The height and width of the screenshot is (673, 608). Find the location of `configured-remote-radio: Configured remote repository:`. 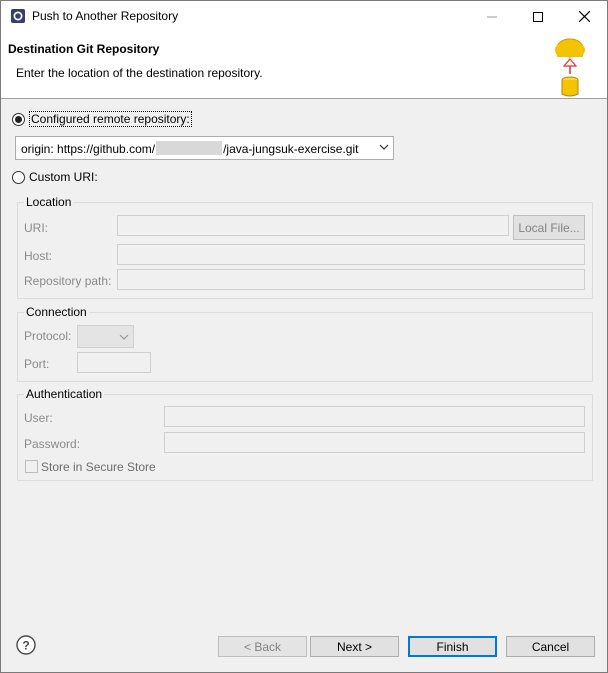

configured-remote-radio: Configured remote repository: is located at coordinates (102, 119).